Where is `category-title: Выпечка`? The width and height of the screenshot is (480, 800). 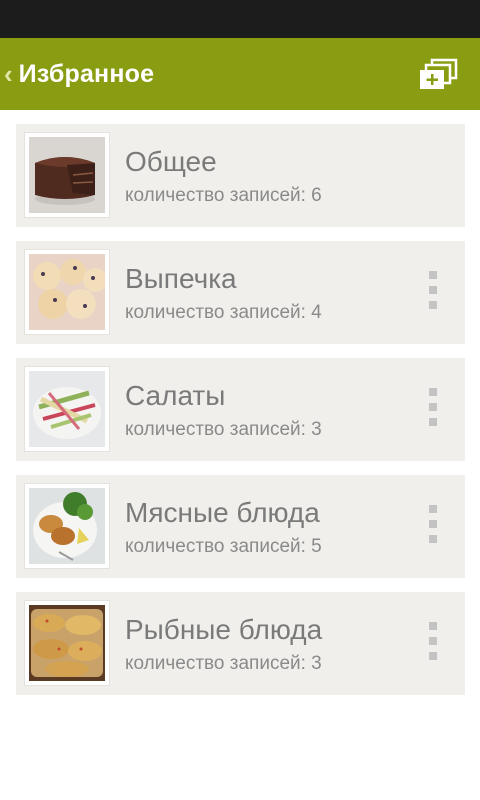
category-title: Выпечка is located at coordinates (181, 278).